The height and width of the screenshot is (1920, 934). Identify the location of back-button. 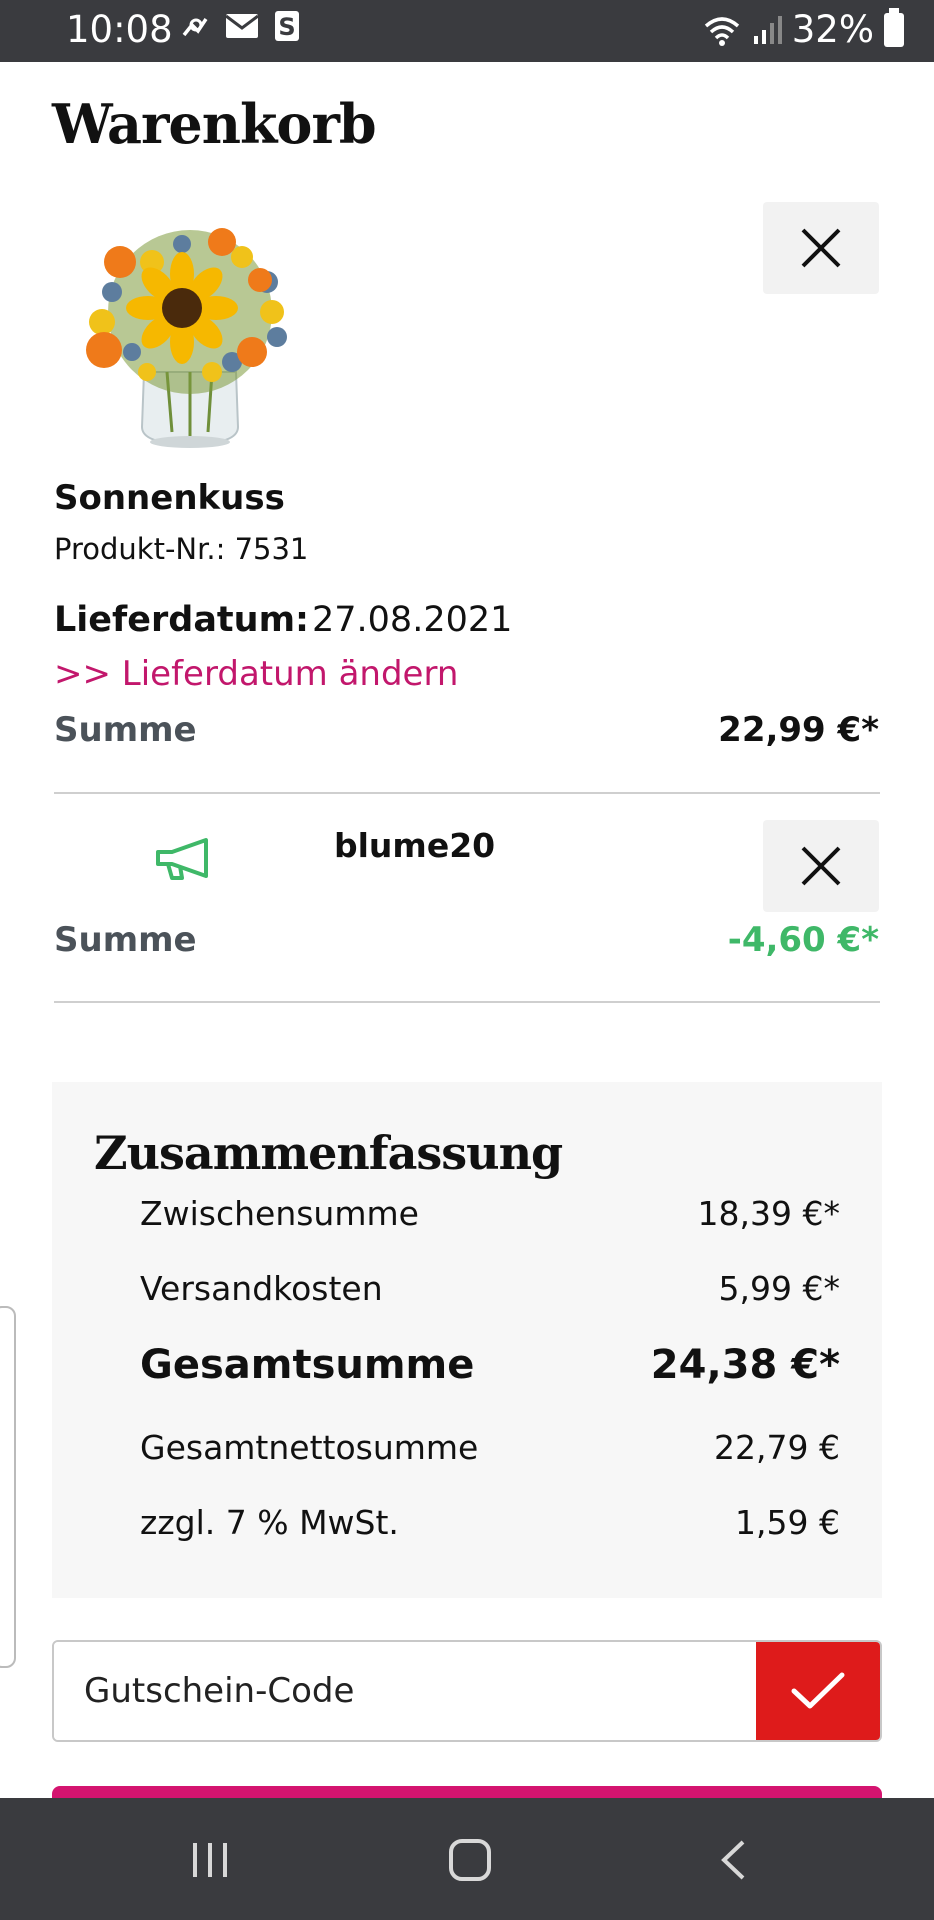
(733, 1860).